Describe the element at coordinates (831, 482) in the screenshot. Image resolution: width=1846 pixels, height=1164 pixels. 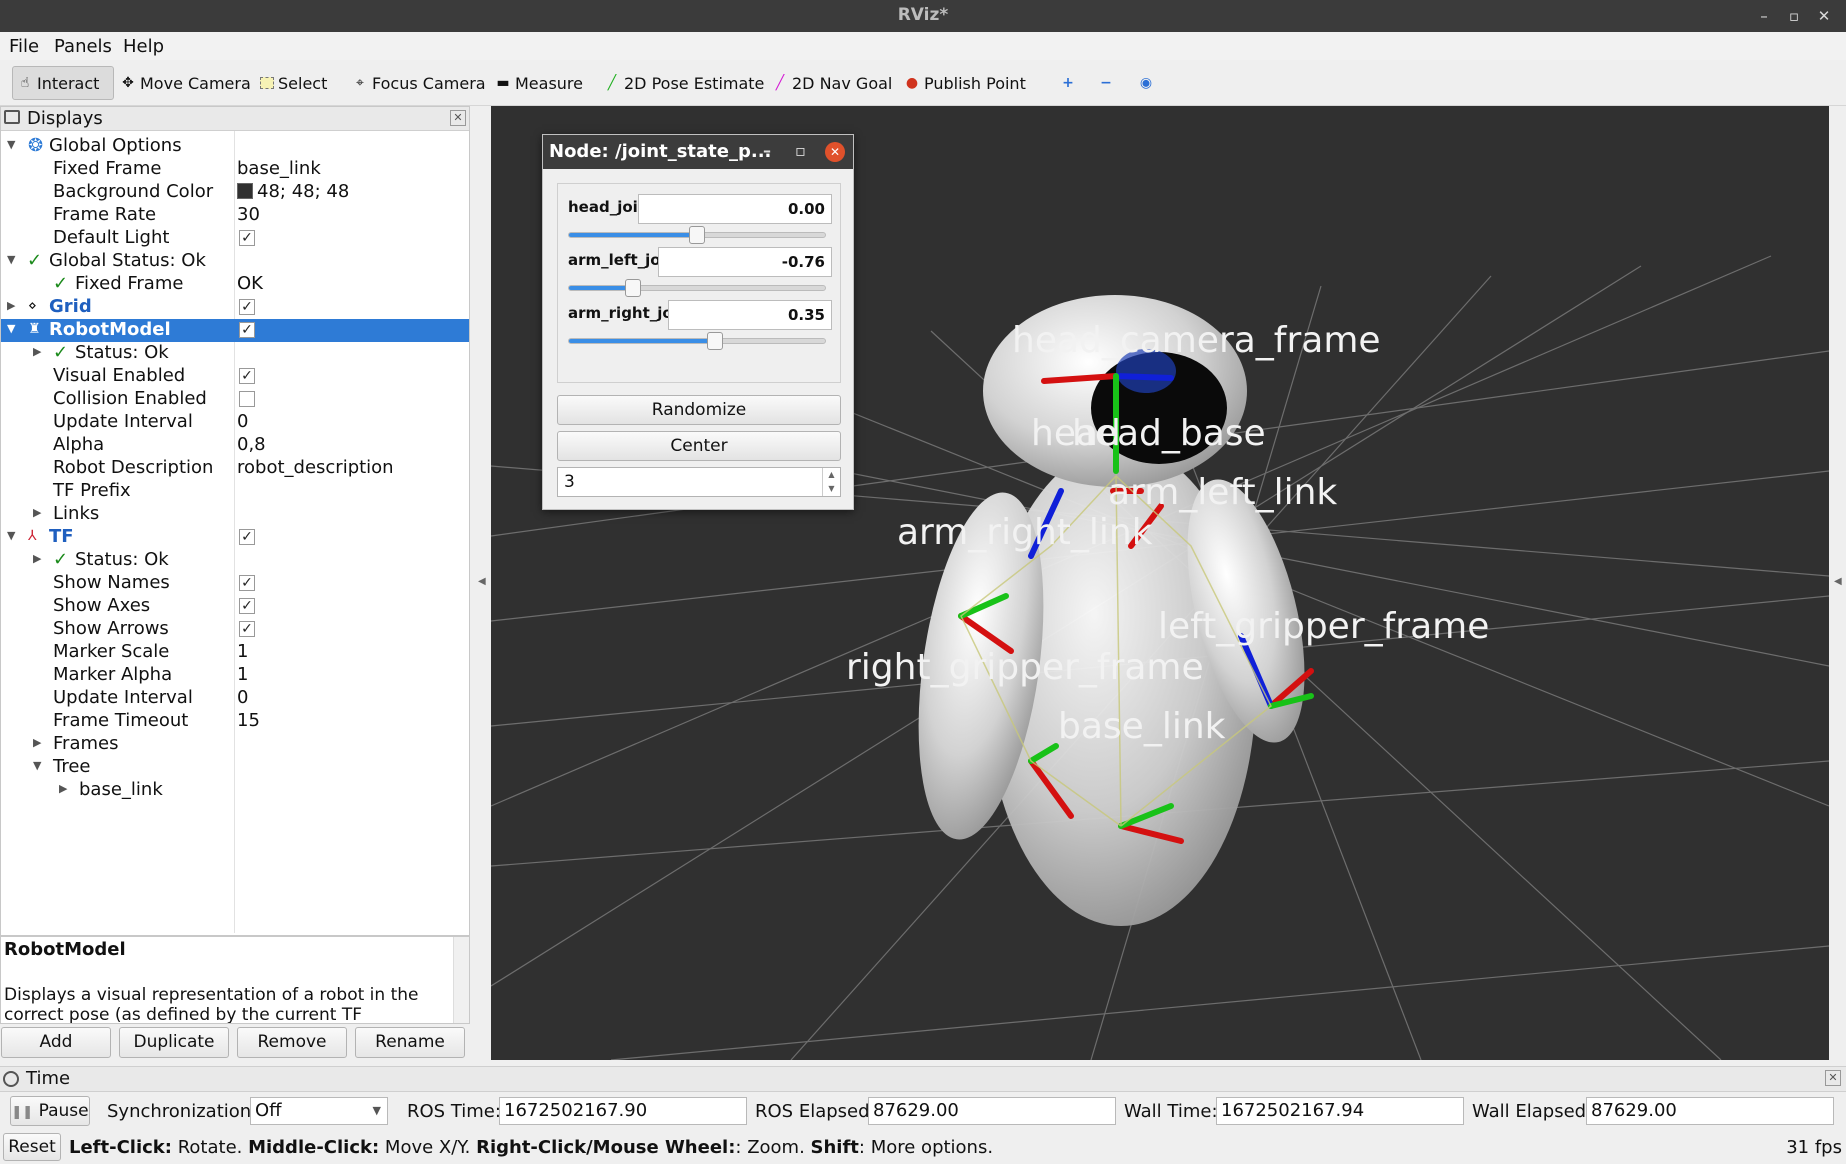
I see `spin-arrows-icon: ▲ ▼` at that location.